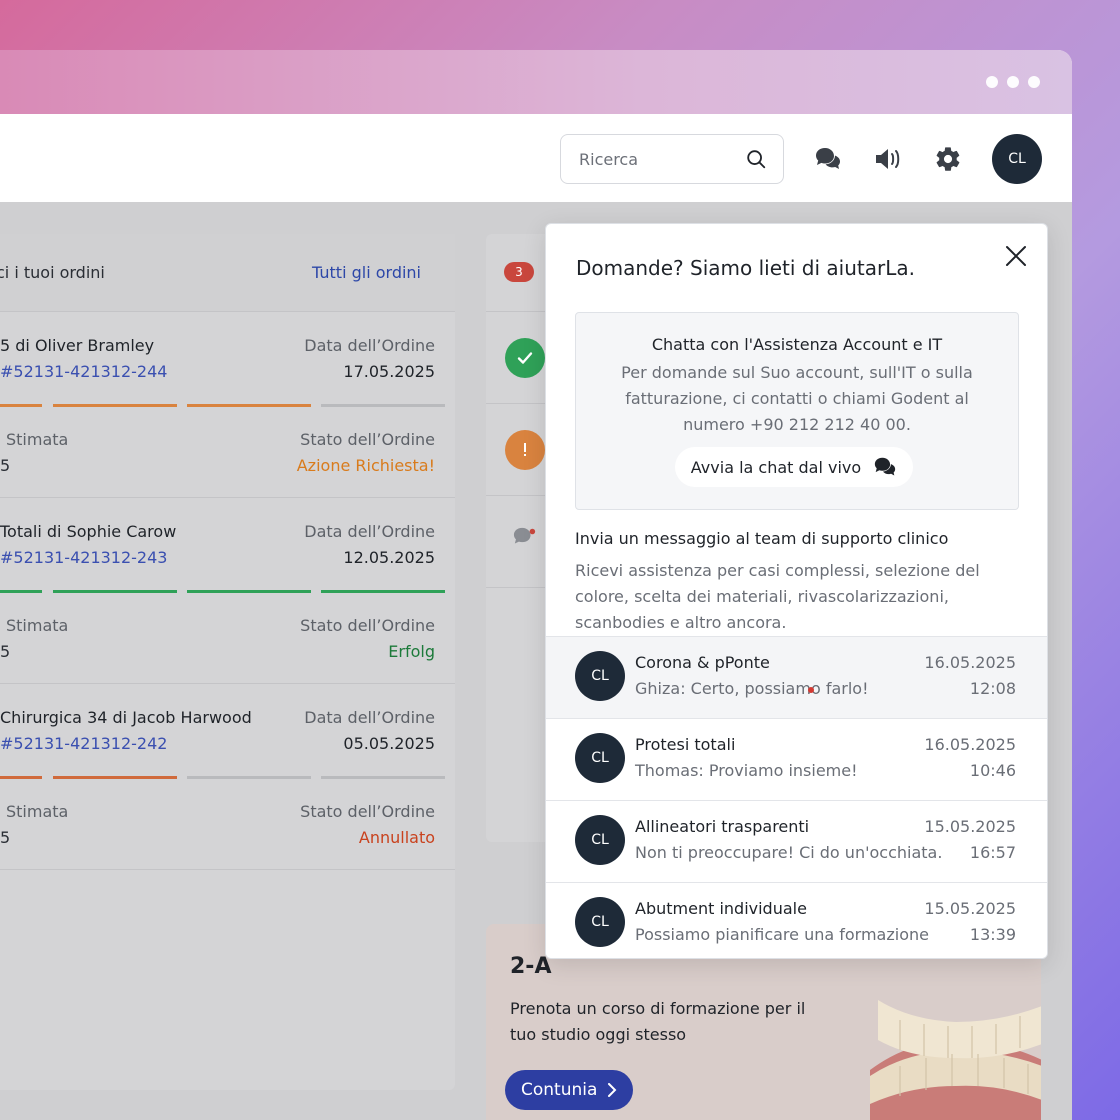  What do you see at coordinates (519, 272) in the screenshot?
I see `notification-count-badge: 3` at bounding box center [519, 272].